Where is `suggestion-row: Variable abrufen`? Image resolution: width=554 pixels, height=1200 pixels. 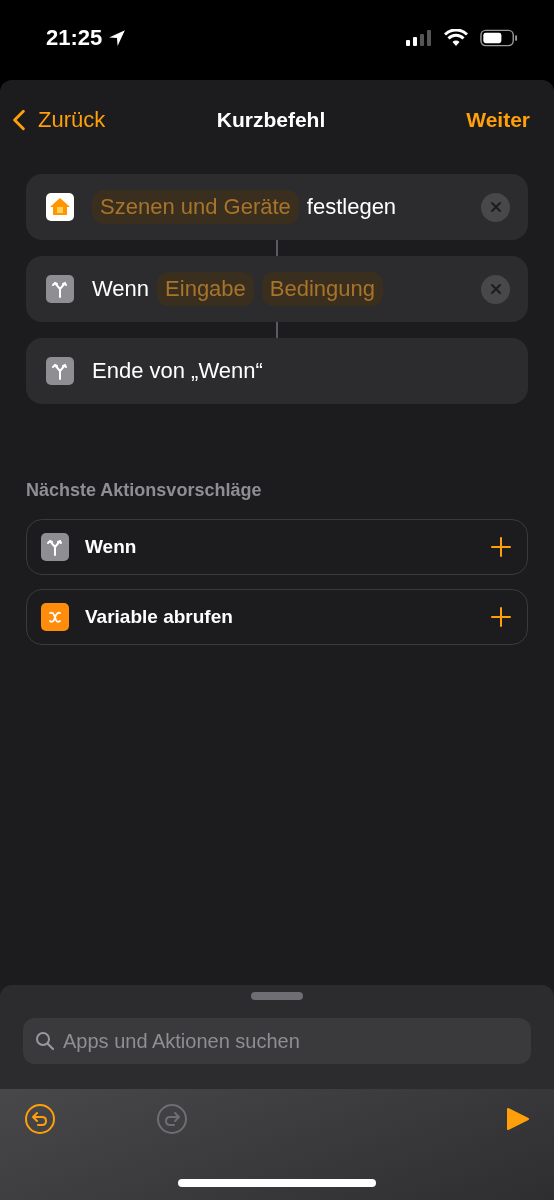
suggestion-row: Variable abrufen is located at coordinates (277, 617).